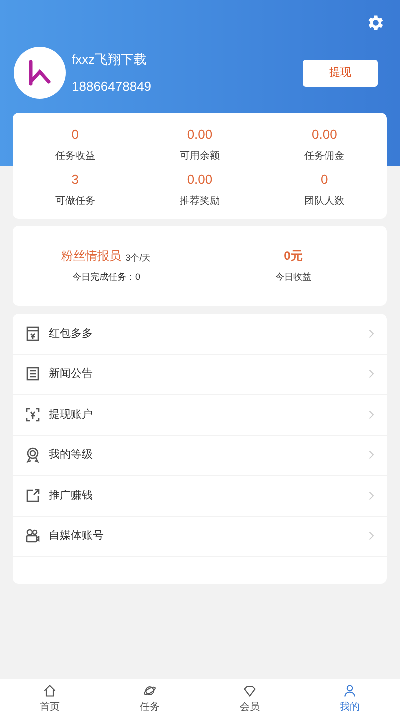  What do you see at coordinates (200, 456) in the screenshot?
I see `menu-item: 我的等级` at bounding box center [200, 456].